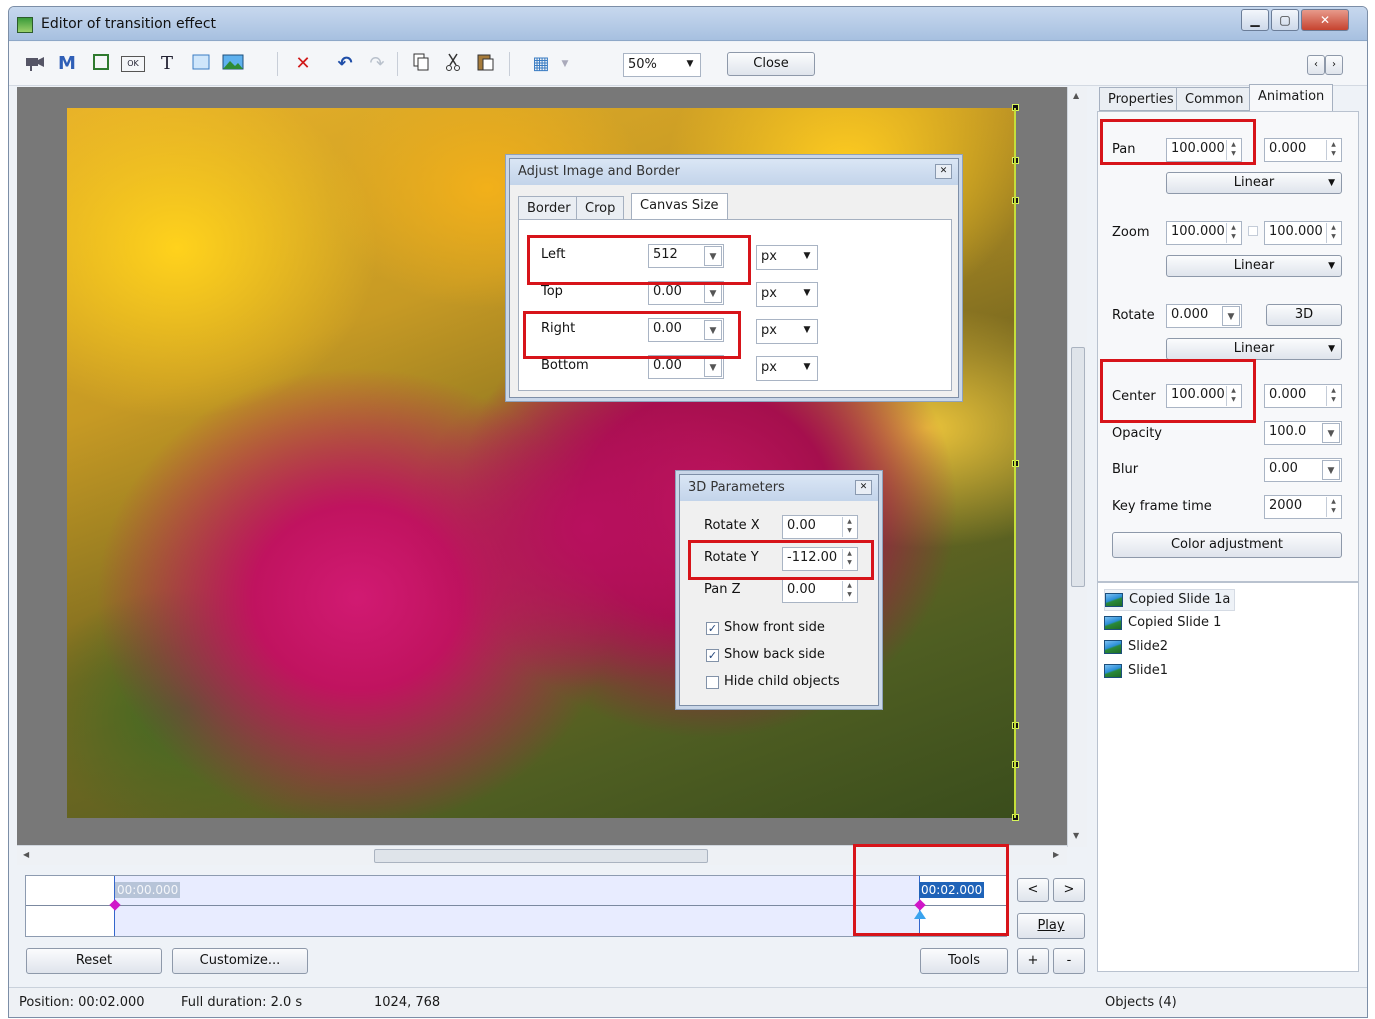  Describe the element at coordinates (600, 208) in the screenshot. I see `tab-crop: Crop` at that location.